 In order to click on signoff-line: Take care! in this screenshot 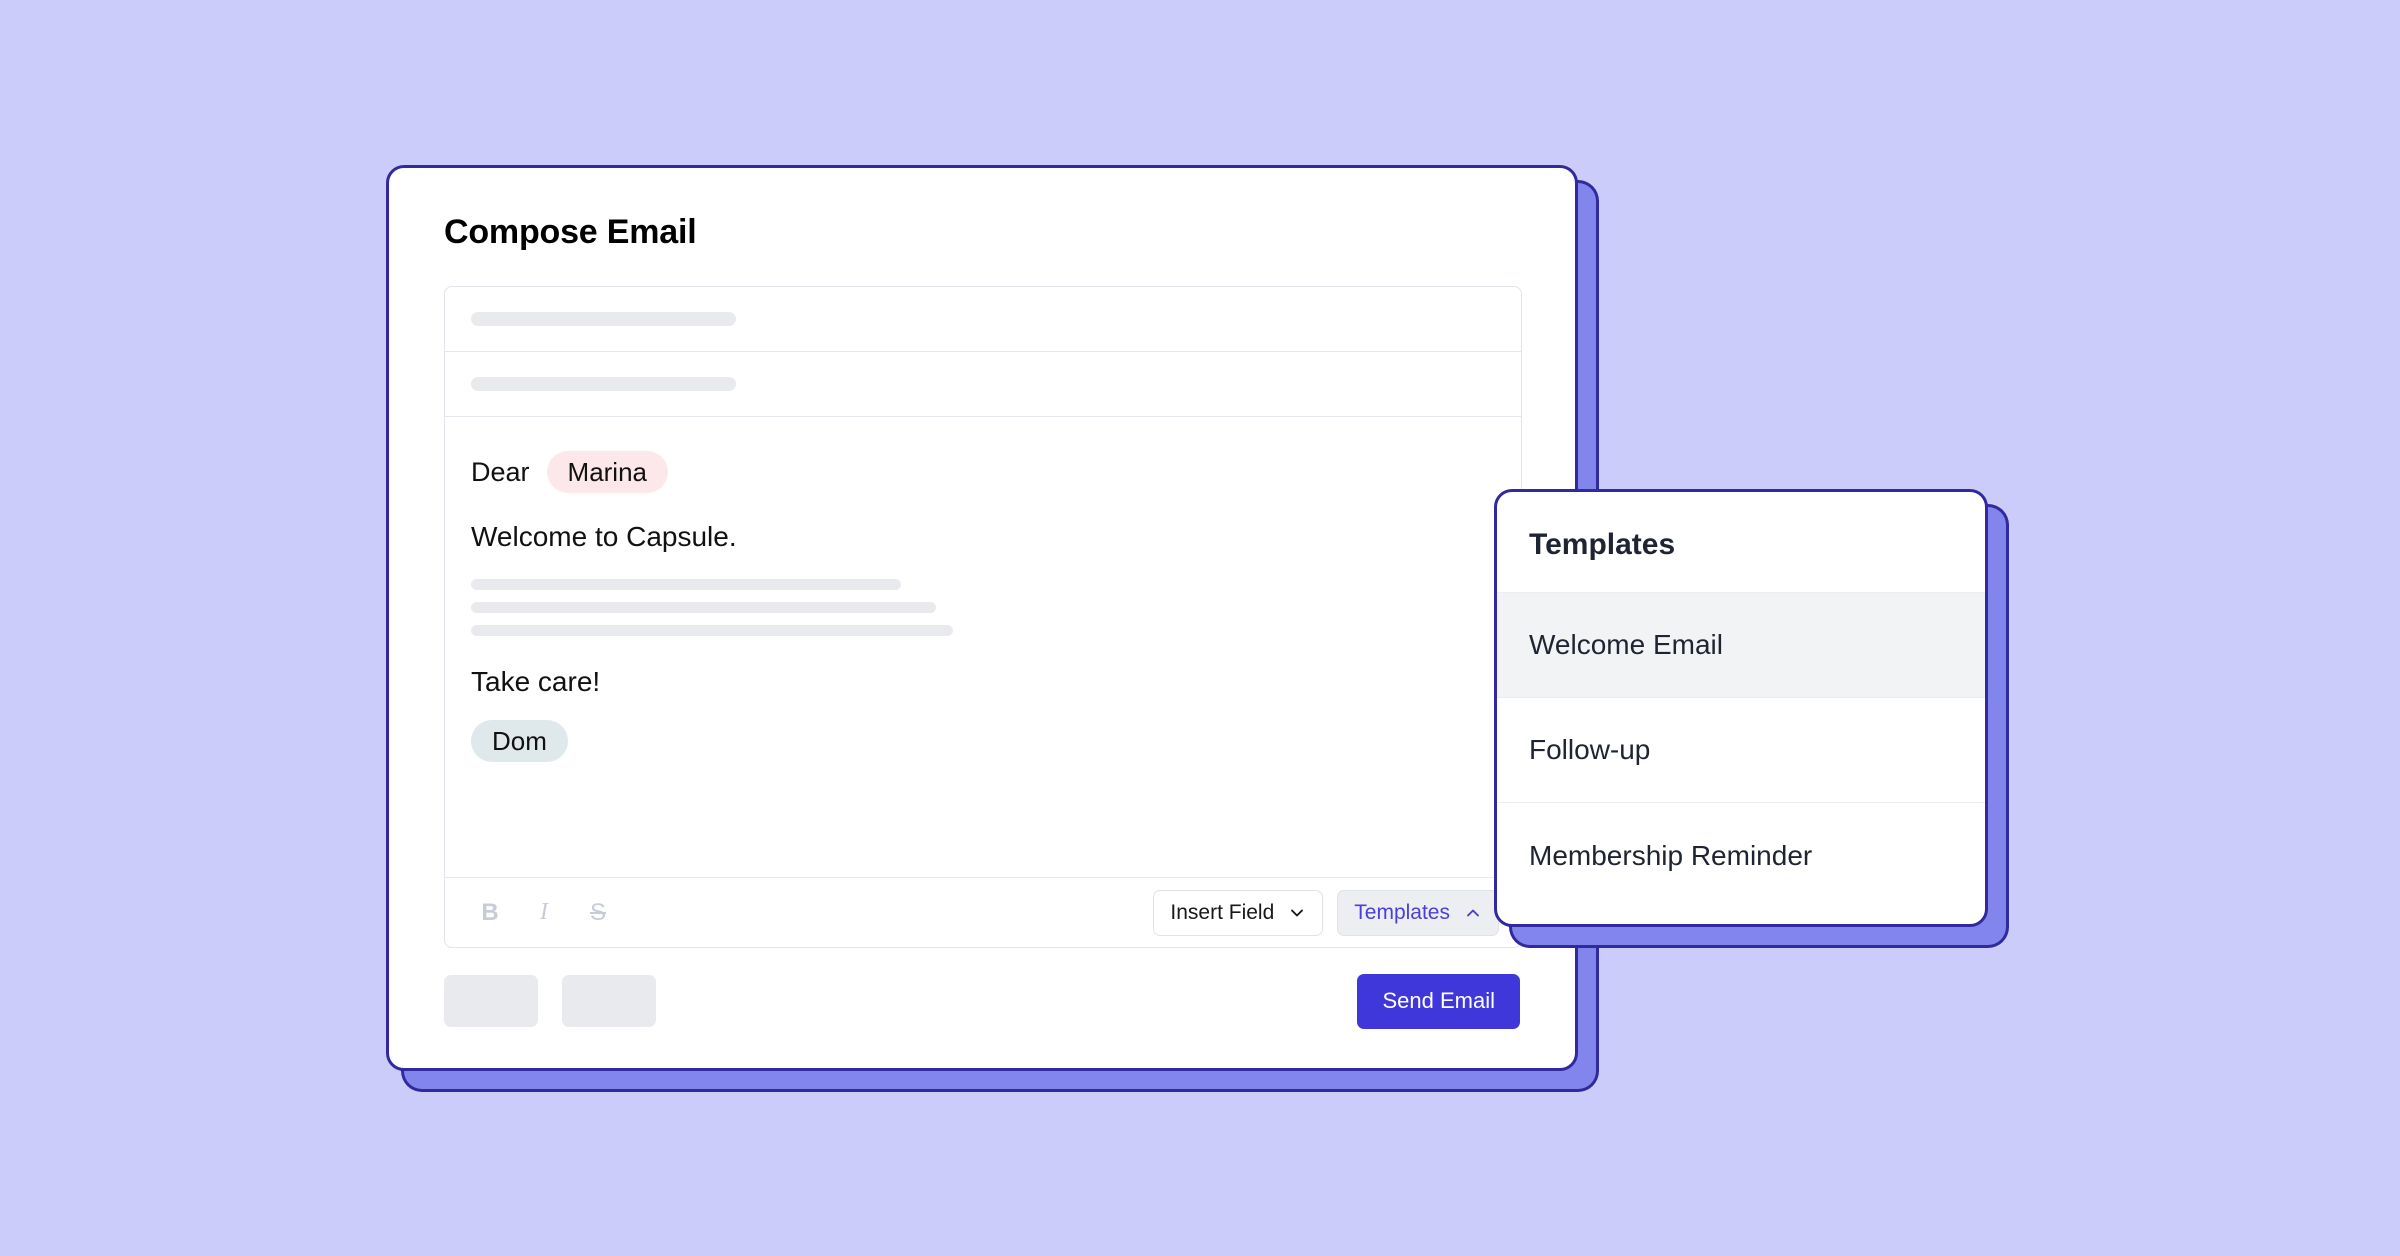, I will do `click(536, 681)`.